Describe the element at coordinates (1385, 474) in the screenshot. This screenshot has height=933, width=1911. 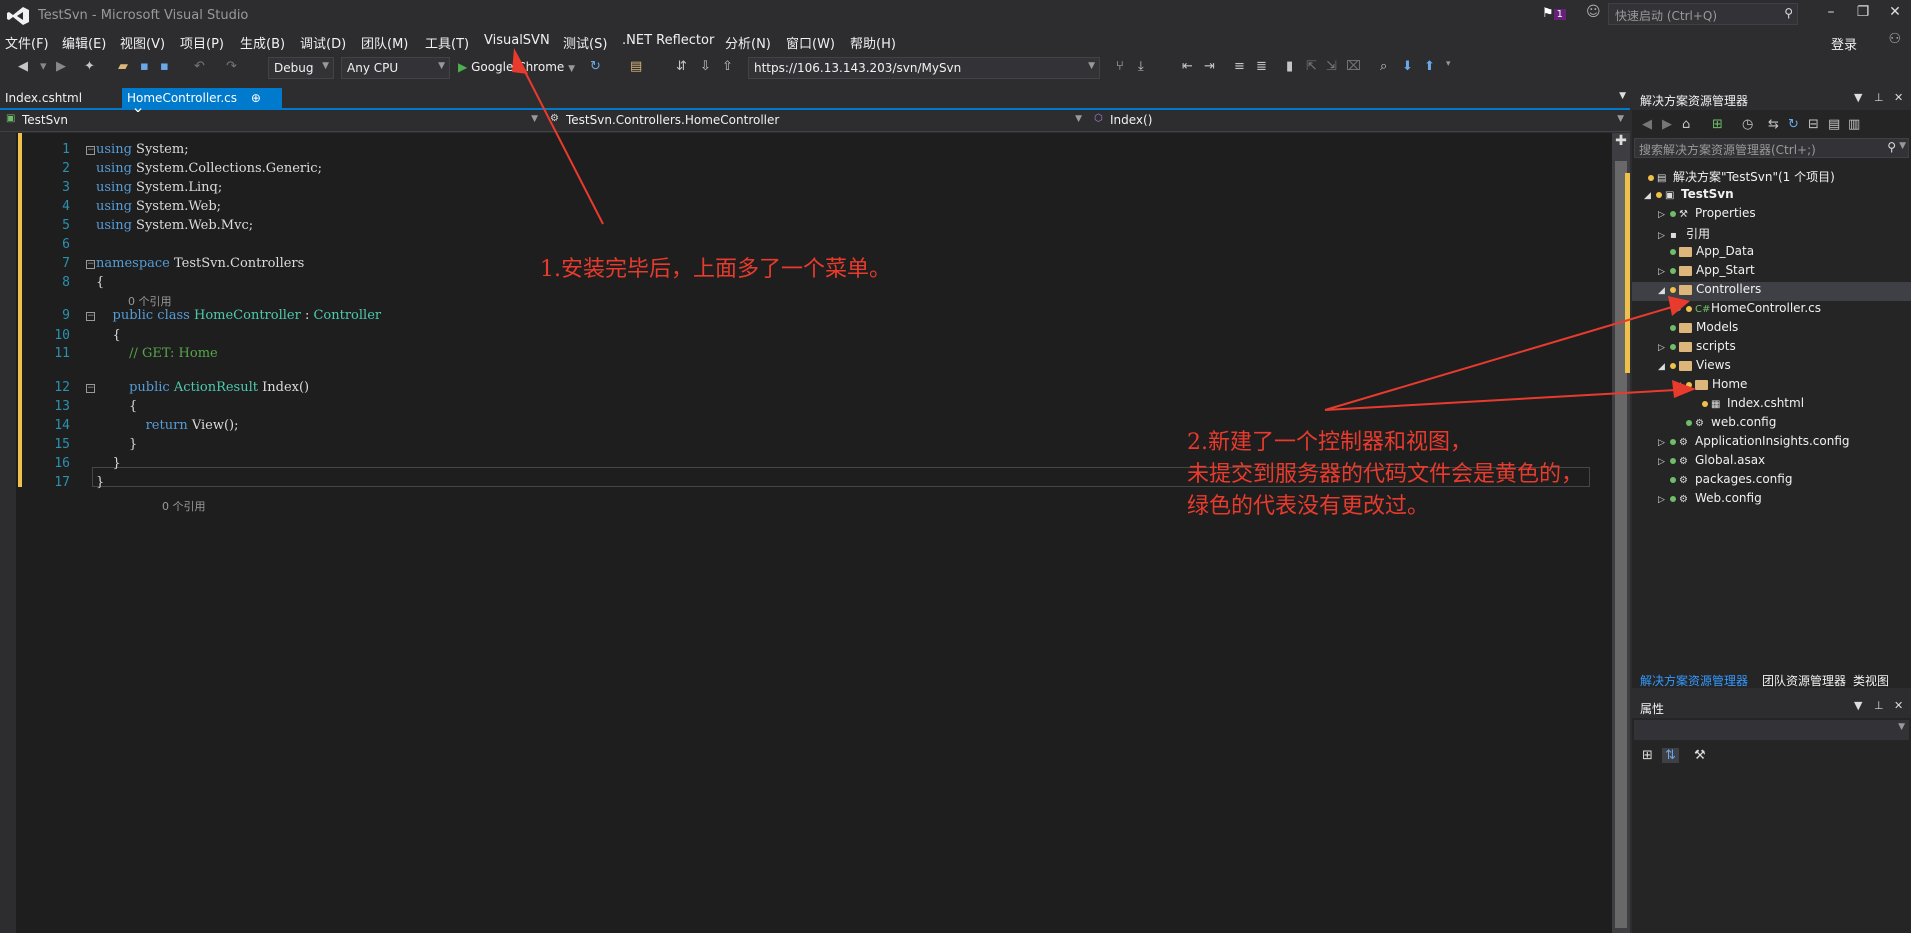
I see `annotation-note-2-line-2: 未提交到服务器的代码文件会是黄色的，` at that location.